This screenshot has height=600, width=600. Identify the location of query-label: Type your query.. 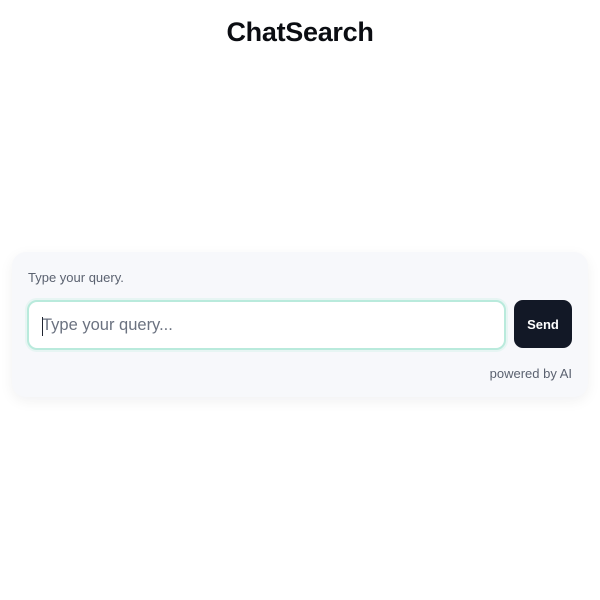
(76, 277).